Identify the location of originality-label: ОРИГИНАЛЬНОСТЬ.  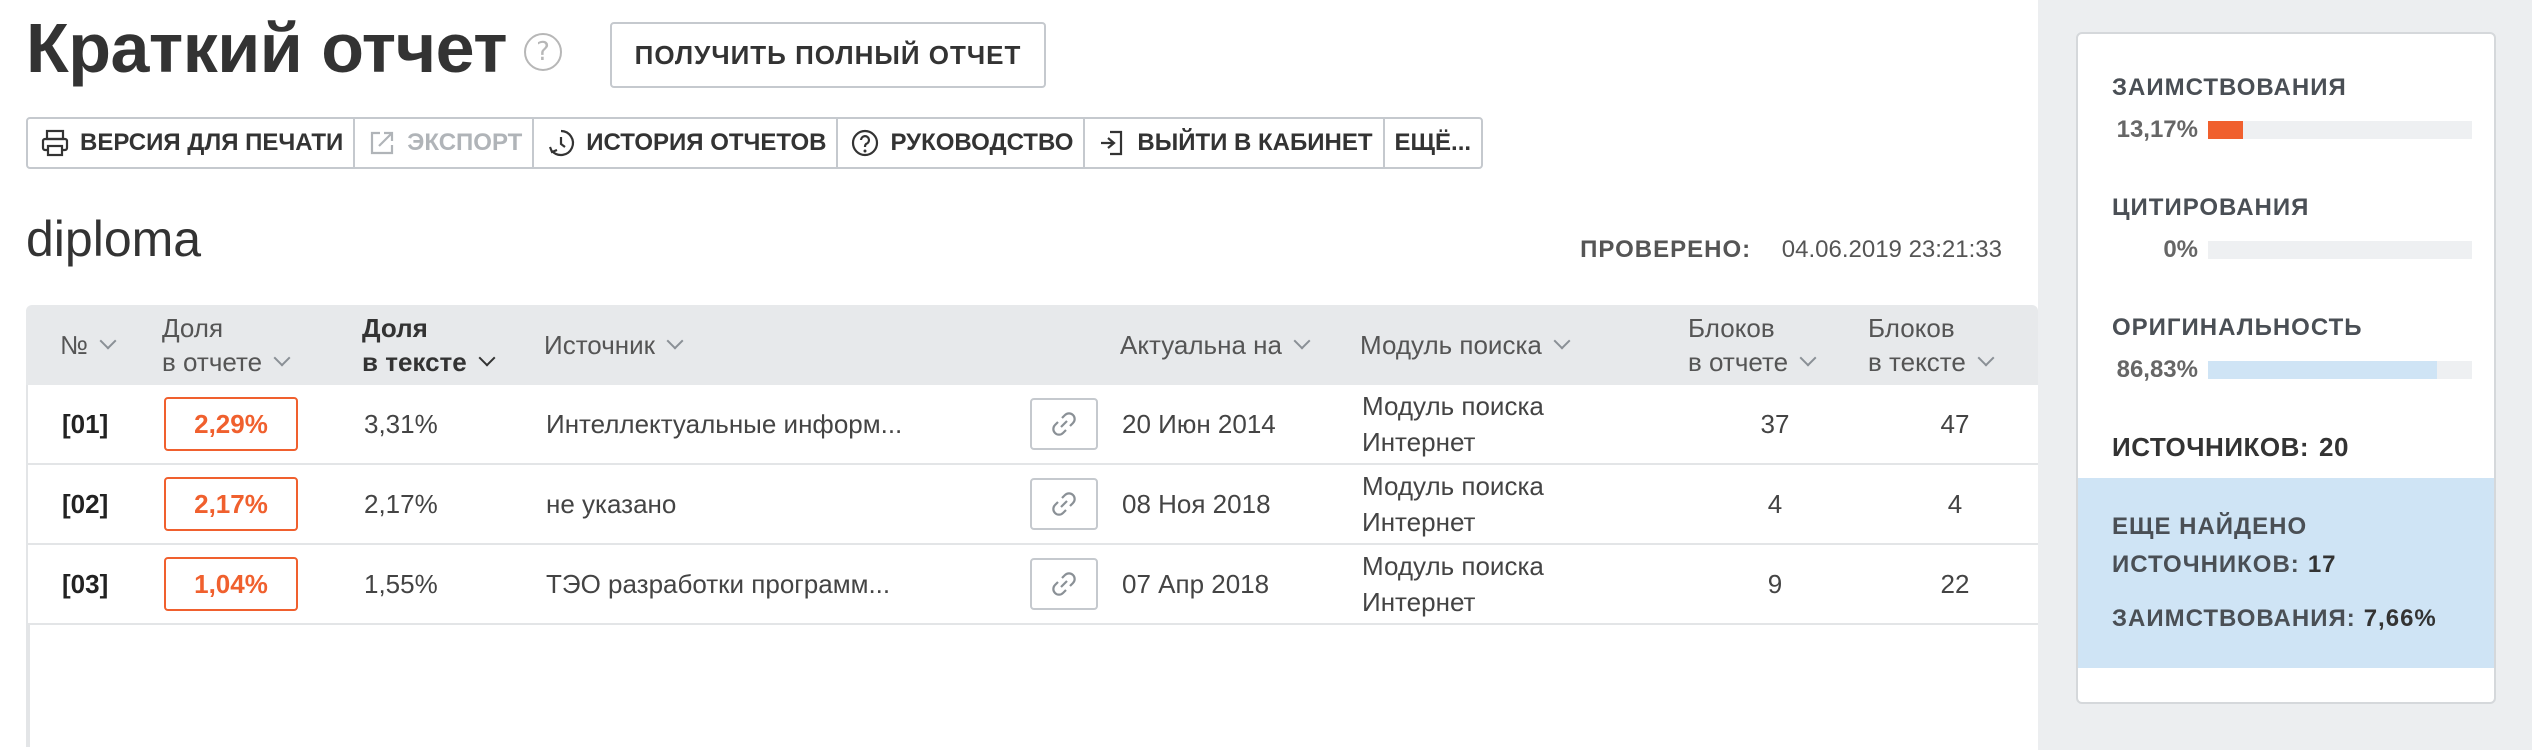
(2237, 327).